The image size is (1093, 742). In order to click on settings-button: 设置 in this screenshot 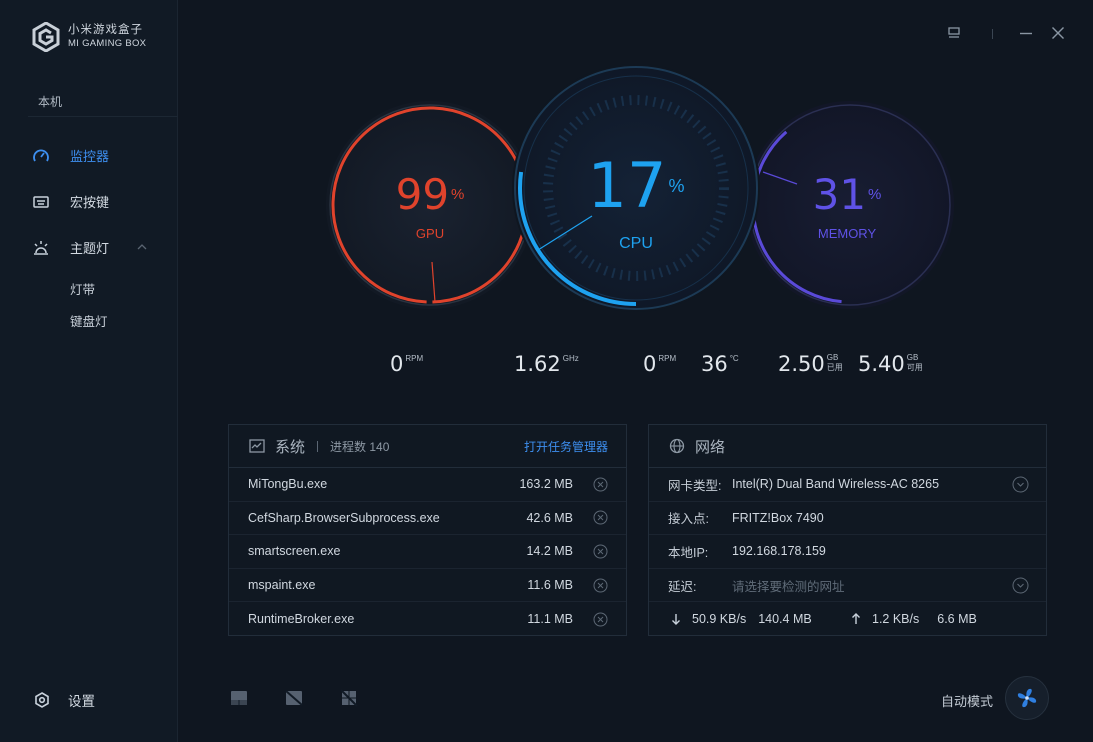, I will do `click(64, 700)`.